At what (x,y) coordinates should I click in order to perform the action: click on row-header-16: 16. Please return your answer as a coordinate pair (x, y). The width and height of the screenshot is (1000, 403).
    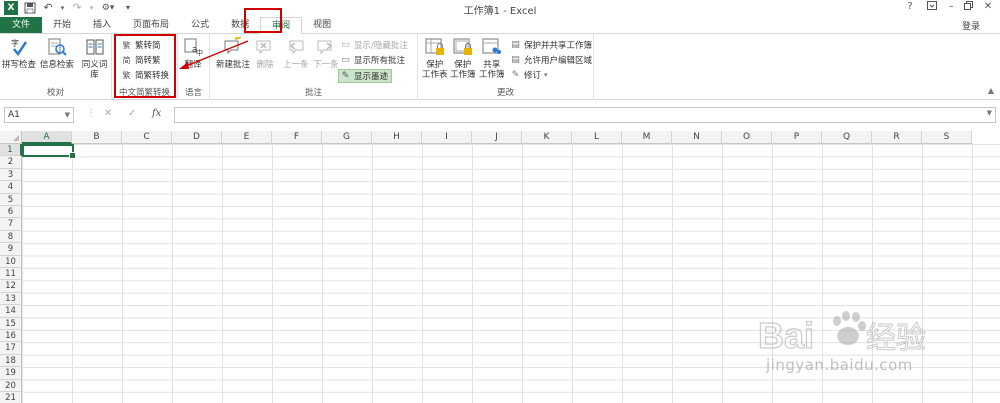
    Looking at the image, I should click on (11, 336).